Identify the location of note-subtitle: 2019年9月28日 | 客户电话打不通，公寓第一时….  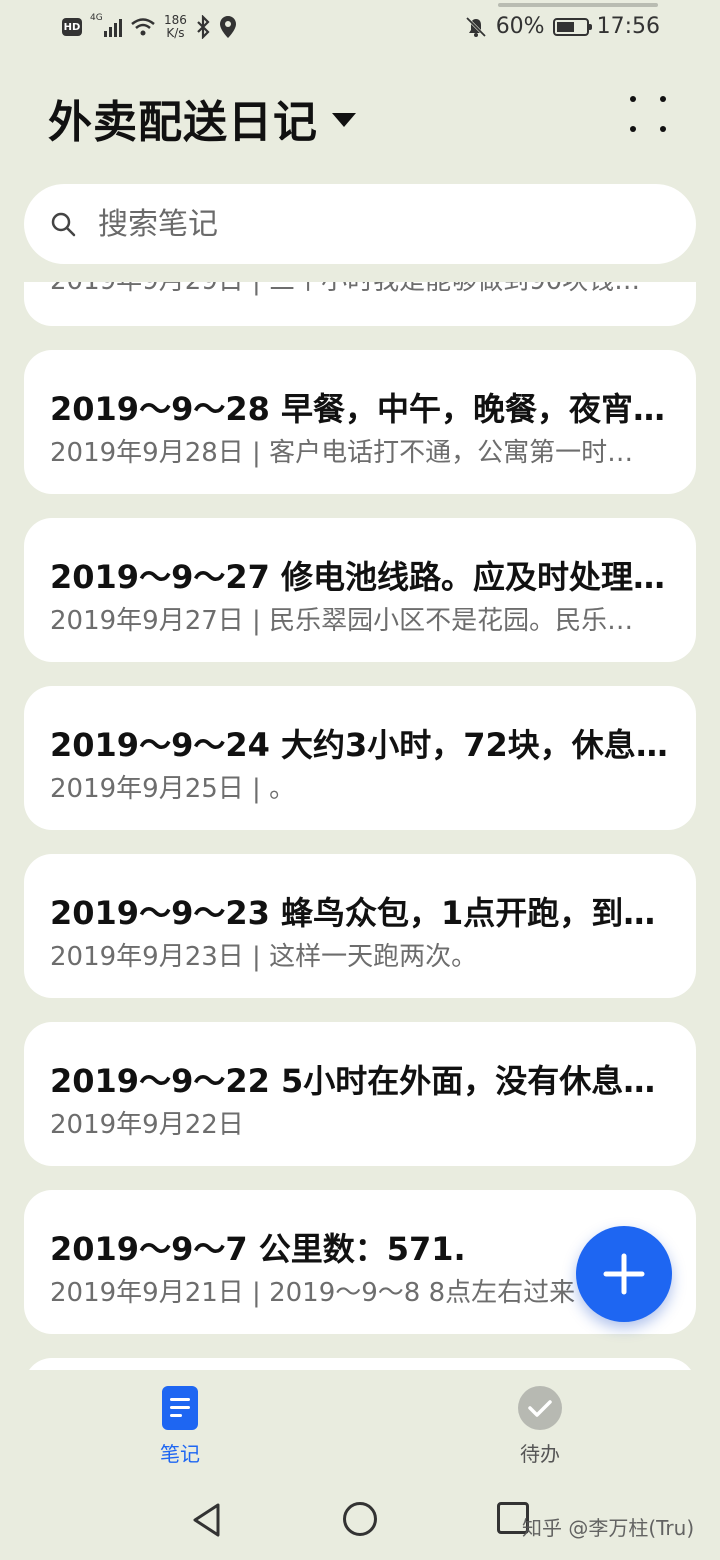
(342, 453).